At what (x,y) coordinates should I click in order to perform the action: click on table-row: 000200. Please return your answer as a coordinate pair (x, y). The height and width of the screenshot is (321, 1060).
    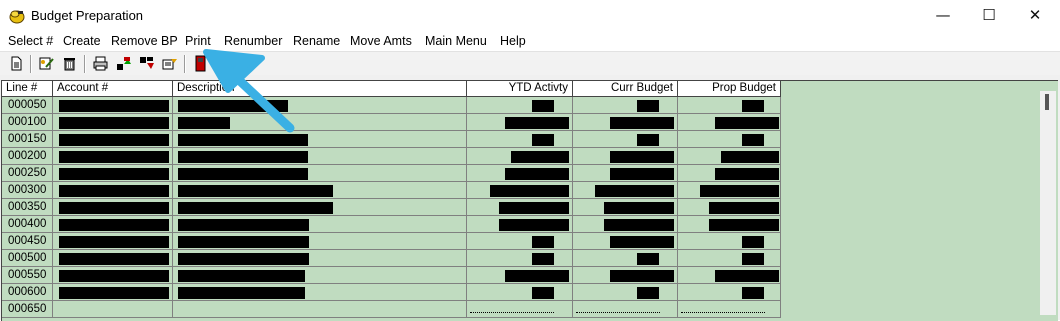
    Looking at the image, I should click on (391, 156).